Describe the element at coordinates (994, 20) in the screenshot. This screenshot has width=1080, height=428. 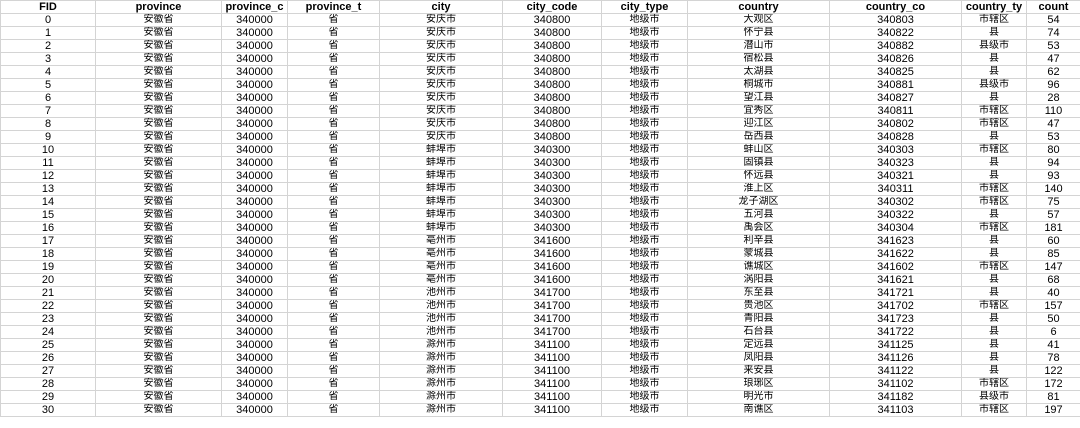
I see `cell-country-ty: 市辖区` at that location.